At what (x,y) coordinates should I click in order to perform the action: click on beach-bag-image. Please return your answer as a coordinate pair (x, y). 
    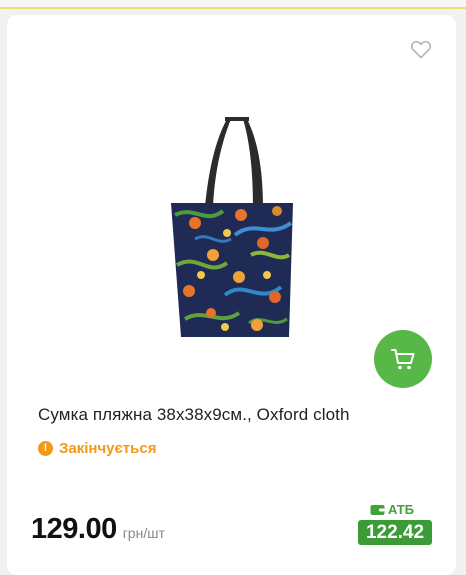
    Looking at the image, I should click on (232, 227).